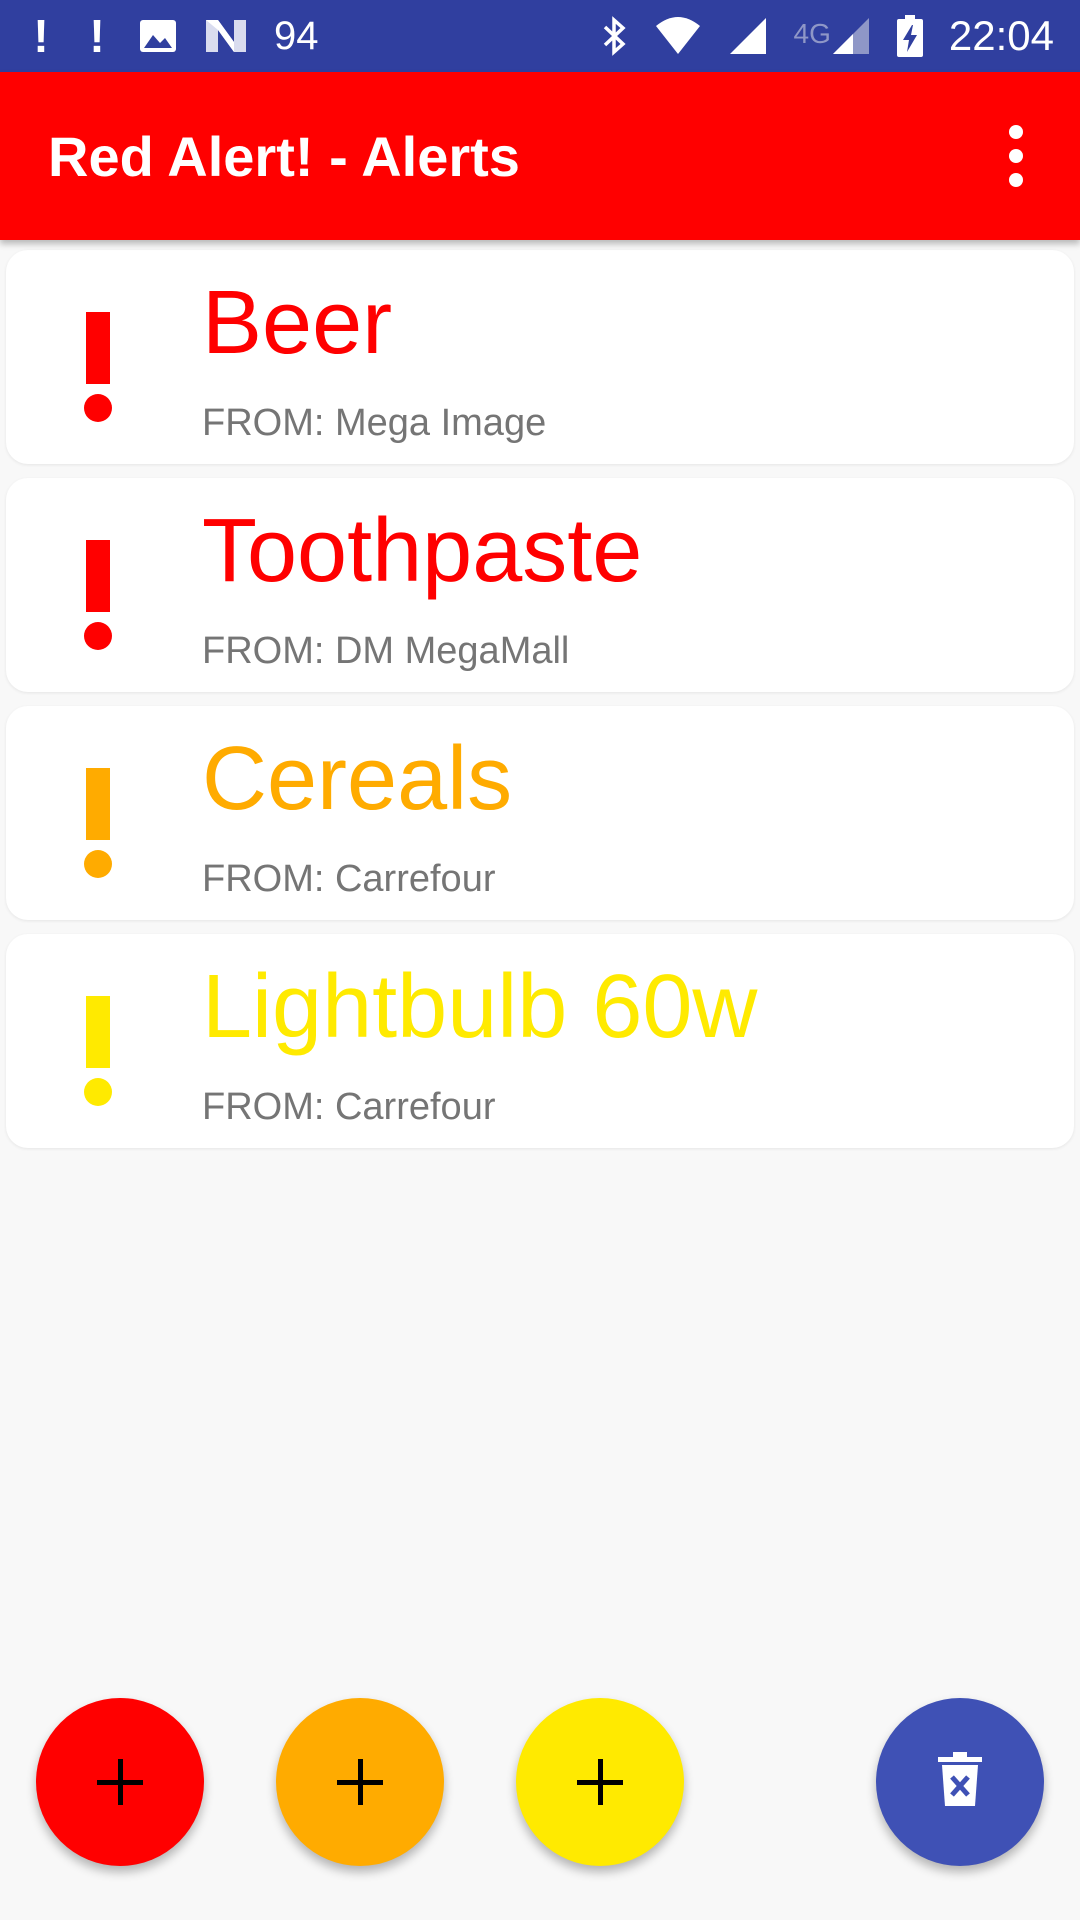  I want to click on add-red-alert-button, so click(120, 1782).